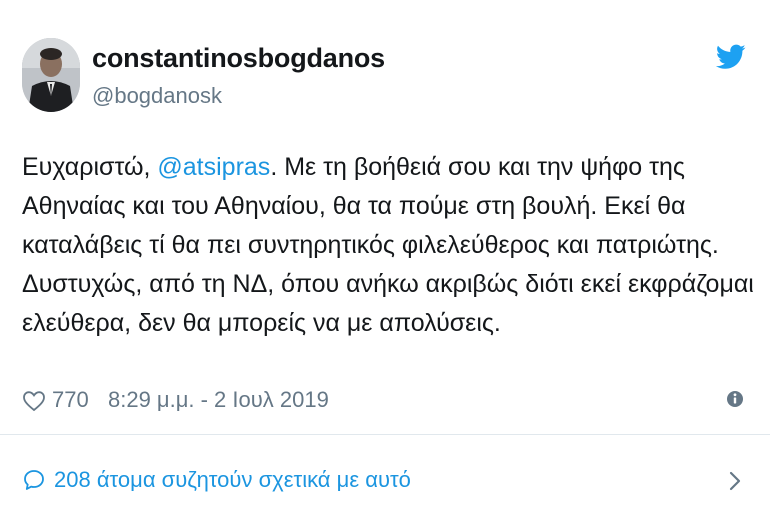  Describe the element at coordinates (385, 434) in the screenshot. I see `divider` at that location.